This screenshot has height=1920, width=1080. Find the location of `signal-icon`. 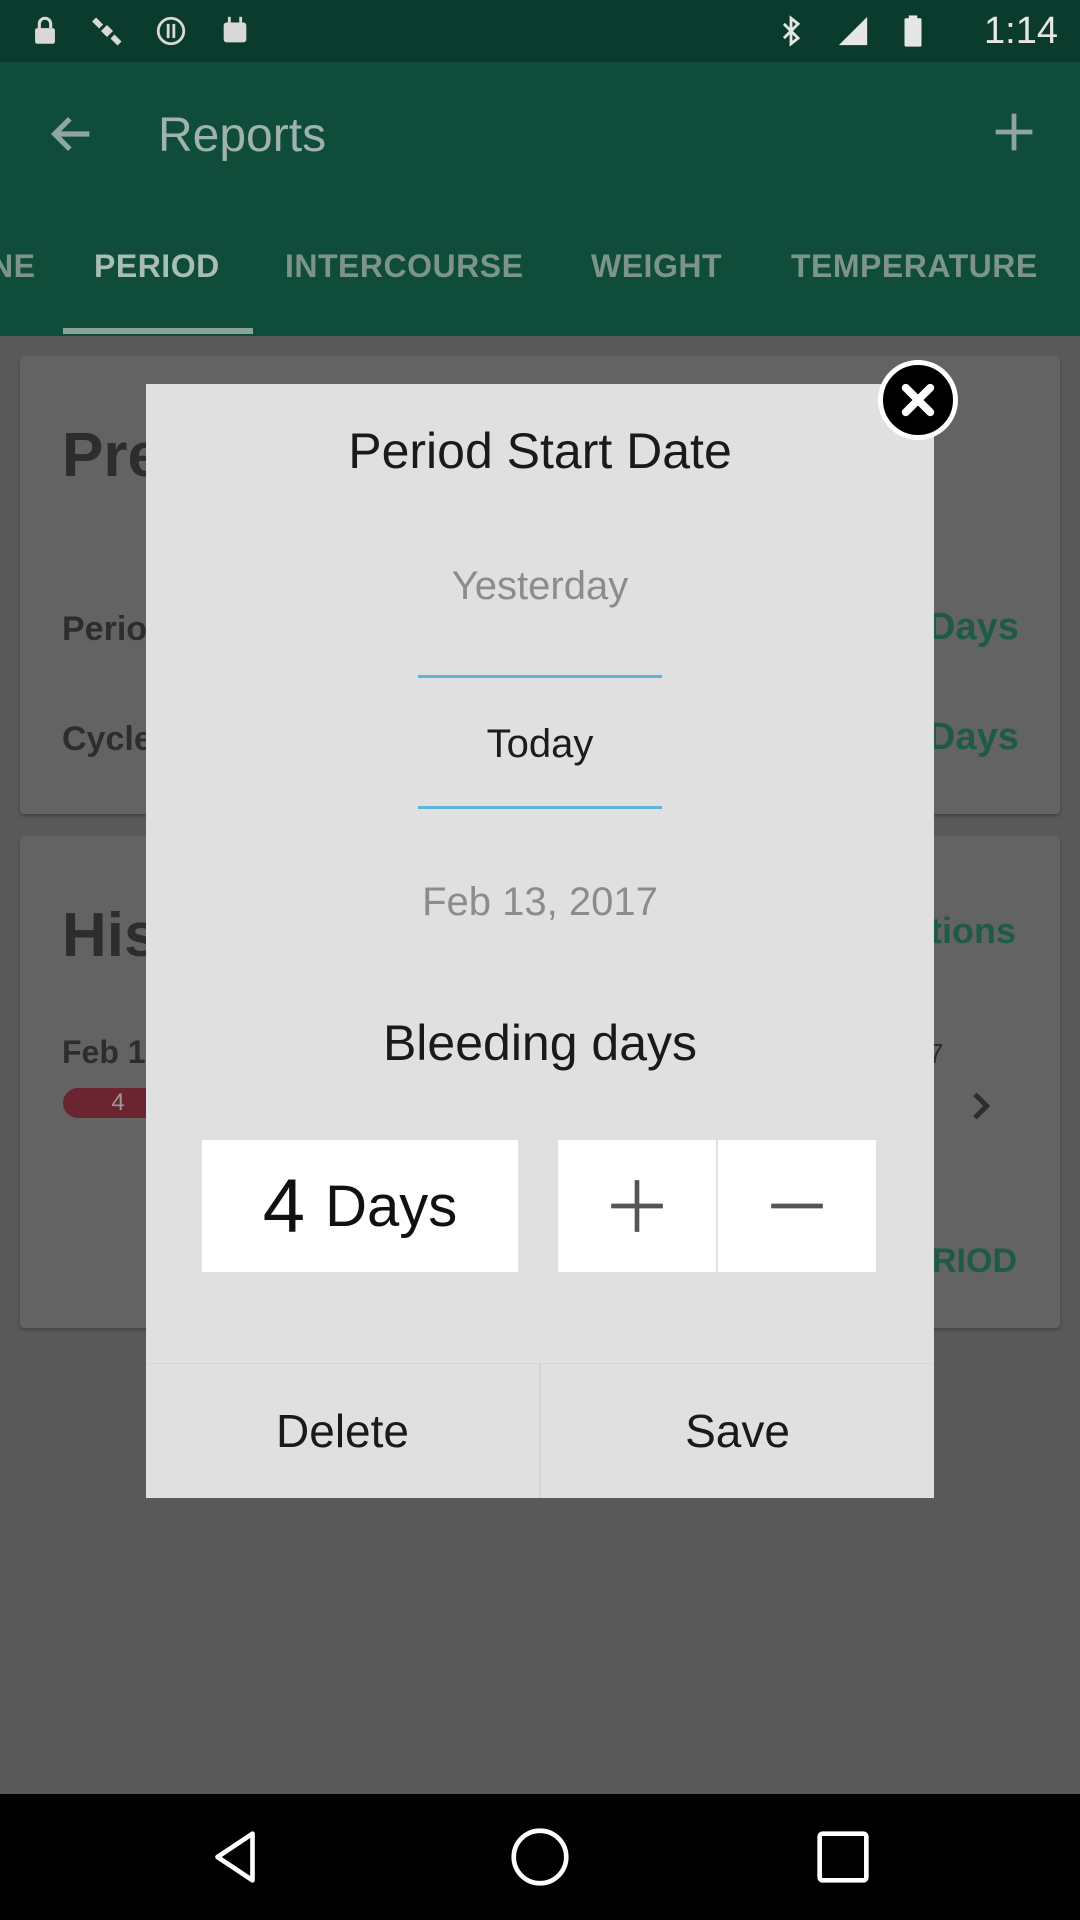

signal-icon is located at coordinates (853, 31).